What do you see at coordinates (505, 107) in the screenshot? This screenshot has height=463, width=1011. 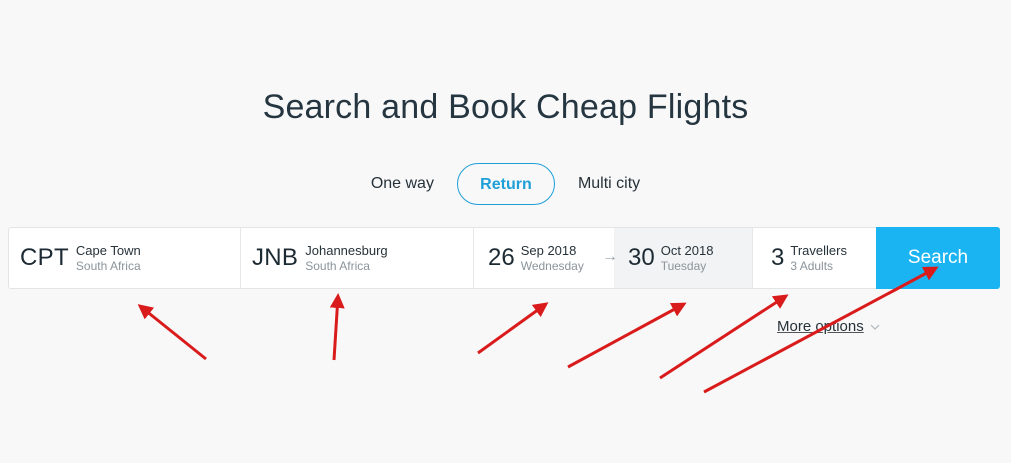 I see `page-title: Search and Book Cheap Flights` at bounding box center [505, 107].